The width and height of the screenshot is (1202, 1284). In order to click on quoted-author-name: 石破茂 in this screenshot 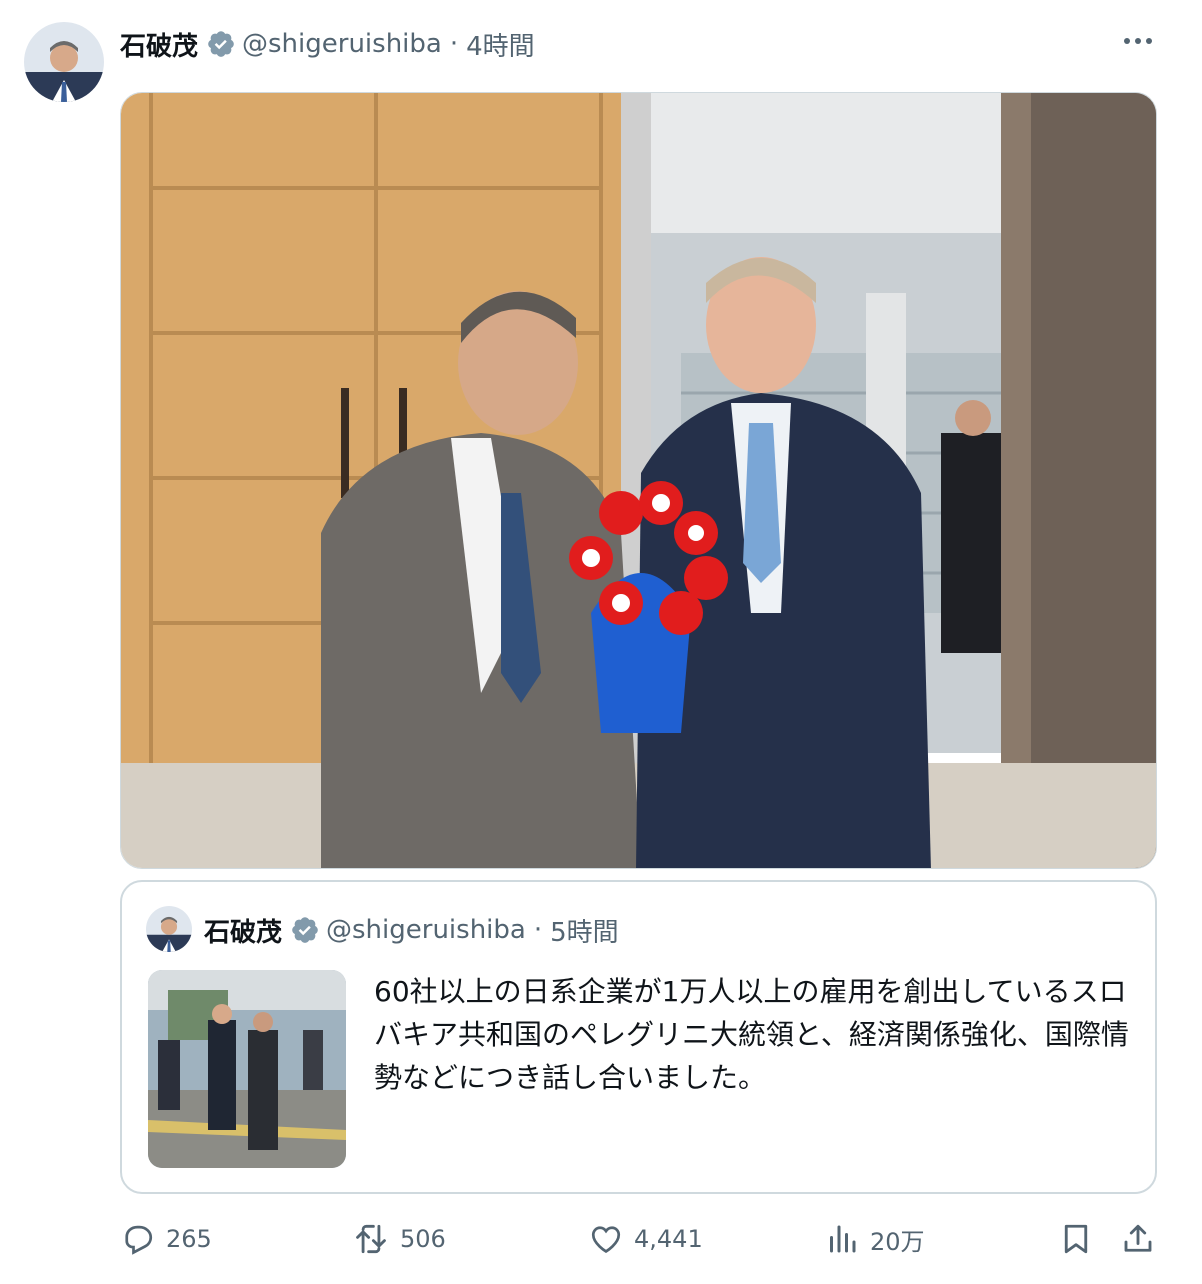, I will do `click(243, 932)`.